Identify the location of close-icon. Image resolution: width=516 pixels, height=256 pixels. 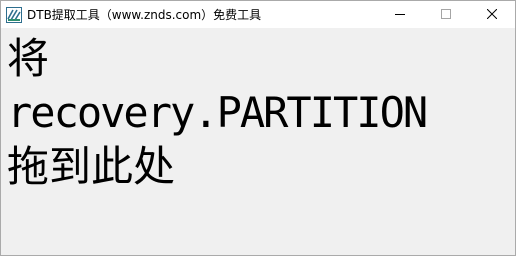
(492, 15).